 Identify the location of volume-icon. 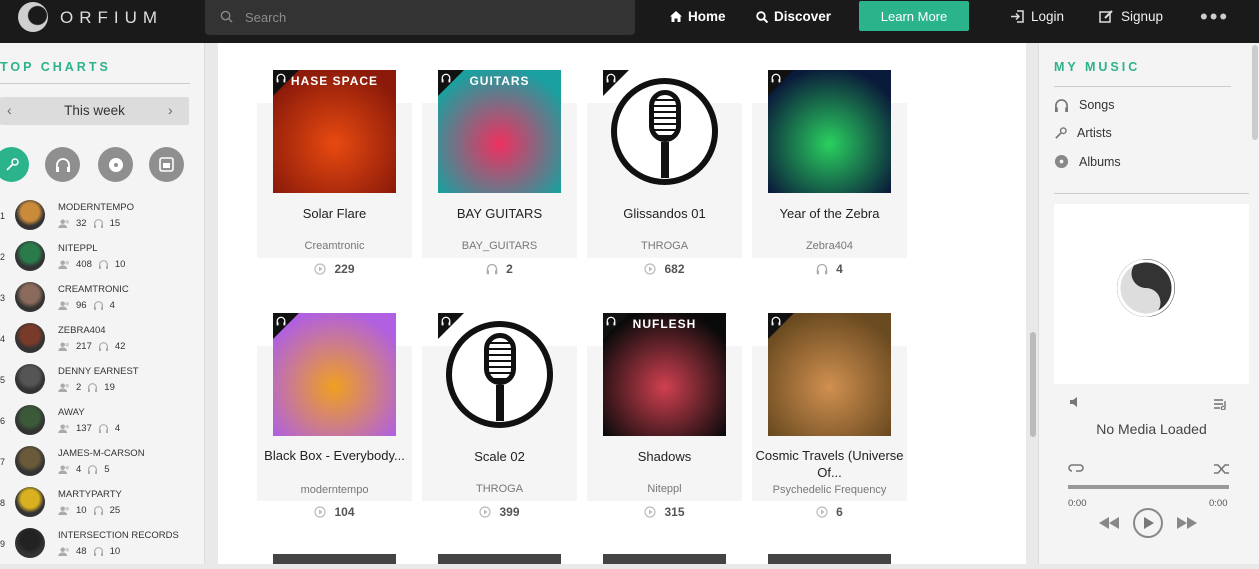
(1076, 402).